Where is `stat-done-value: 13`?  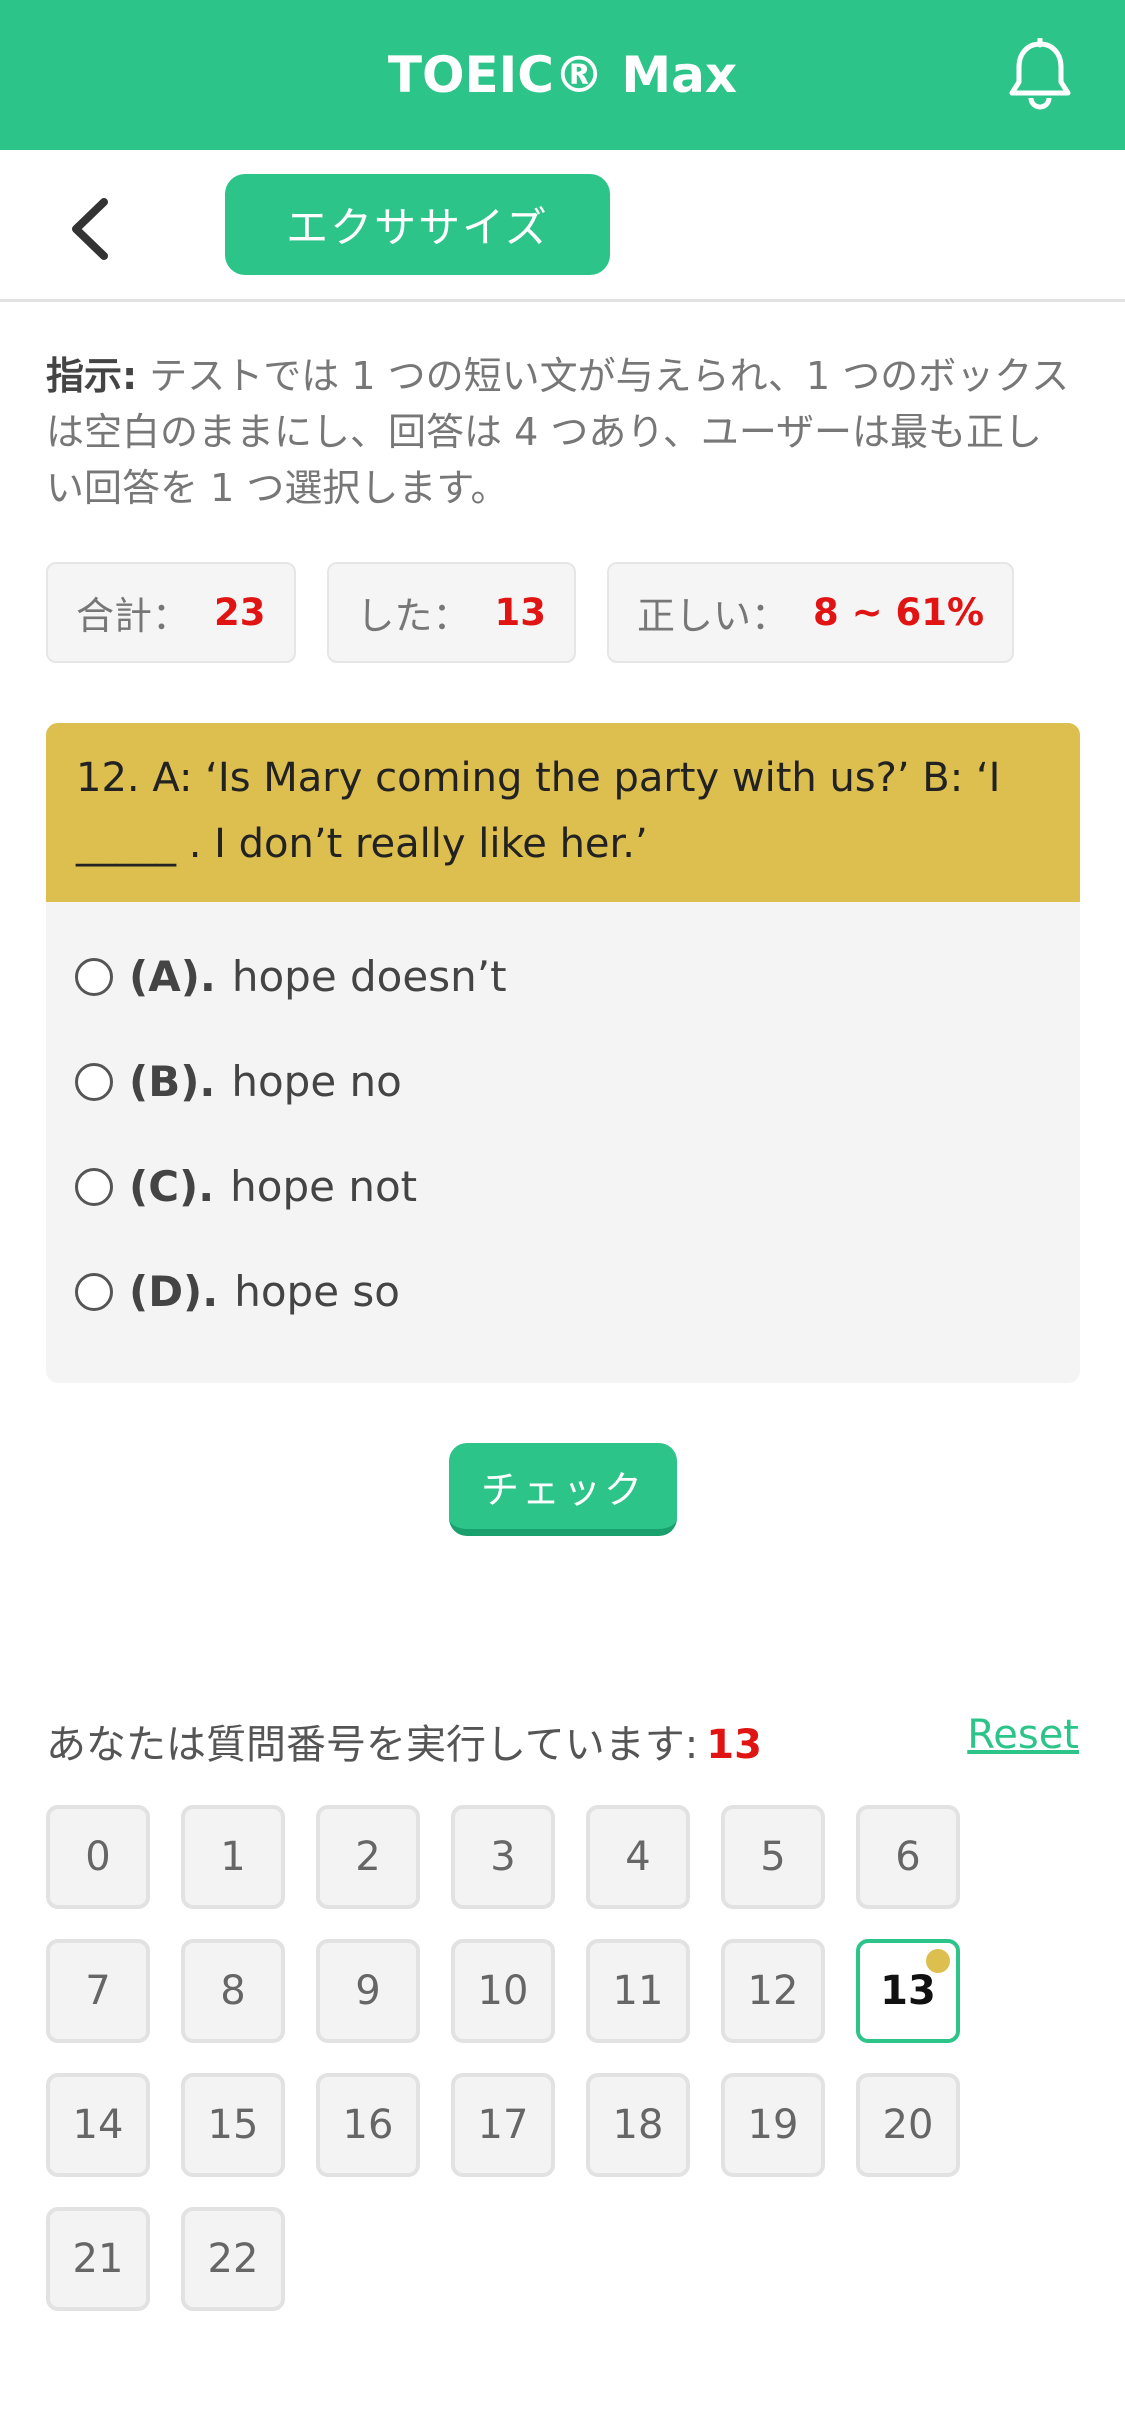
stat-done-value: 13 is located at coordinates (520, 612).